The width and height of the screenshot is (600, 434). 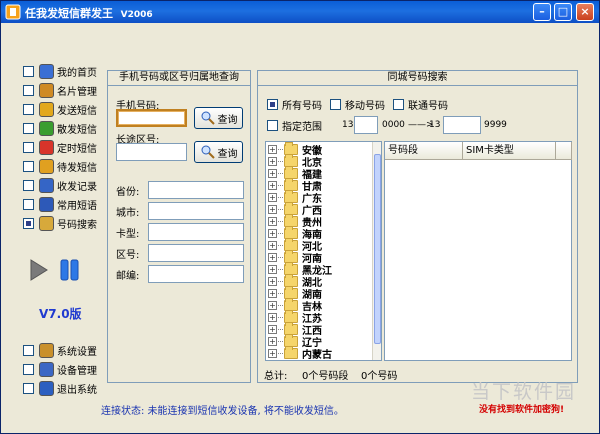 I want to click on sidebar-item-0: 我的首页, so click(x=60, y=71).